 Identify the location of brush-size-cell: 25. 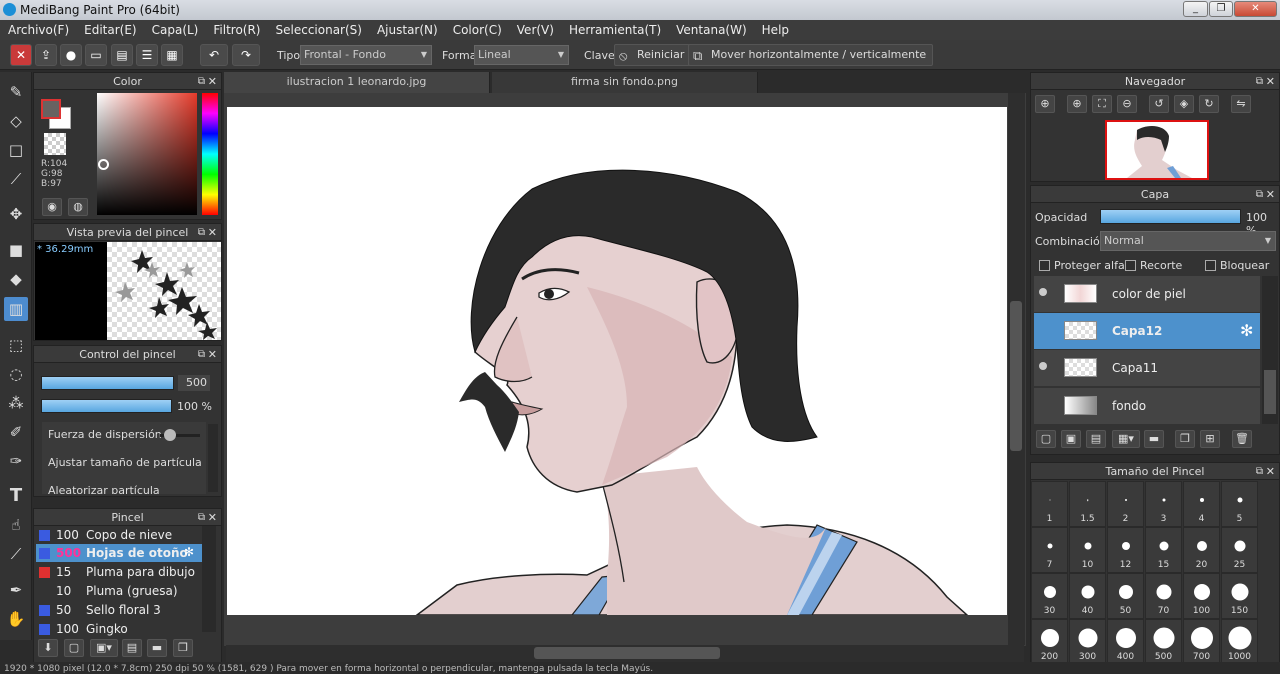
(1239, 550).